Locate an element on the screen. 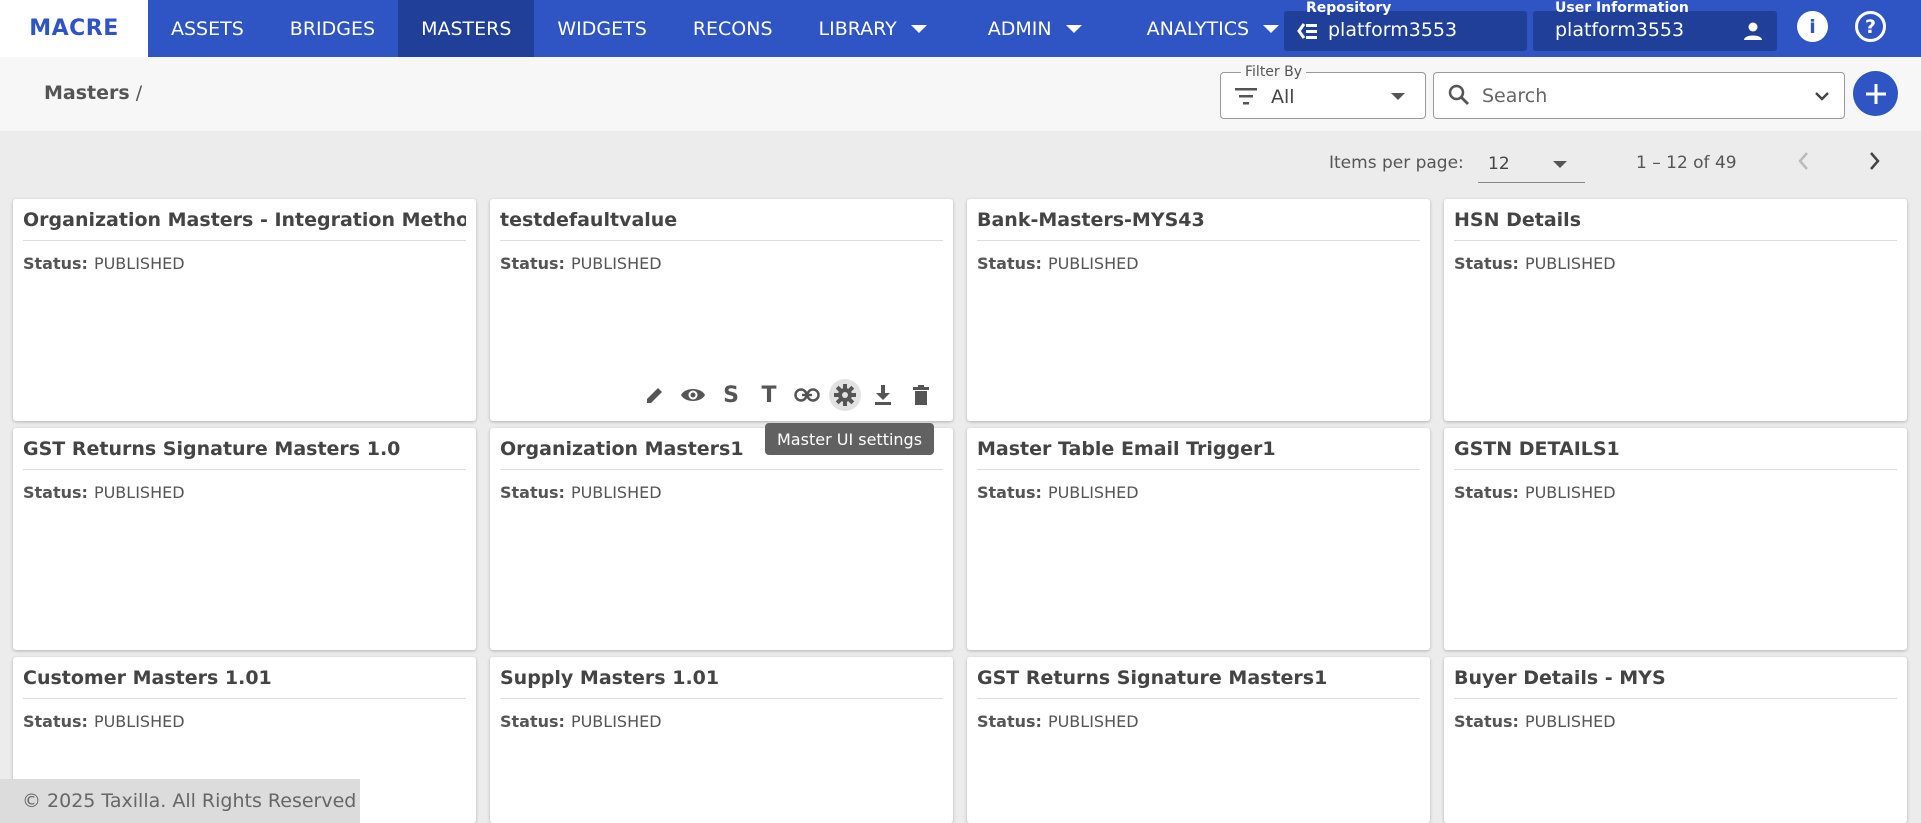 This screenshot has width=1921, height=823. footer-copyright: © 2025 Taxilla. All Rights Reserved is located at coordinates (180, 801).